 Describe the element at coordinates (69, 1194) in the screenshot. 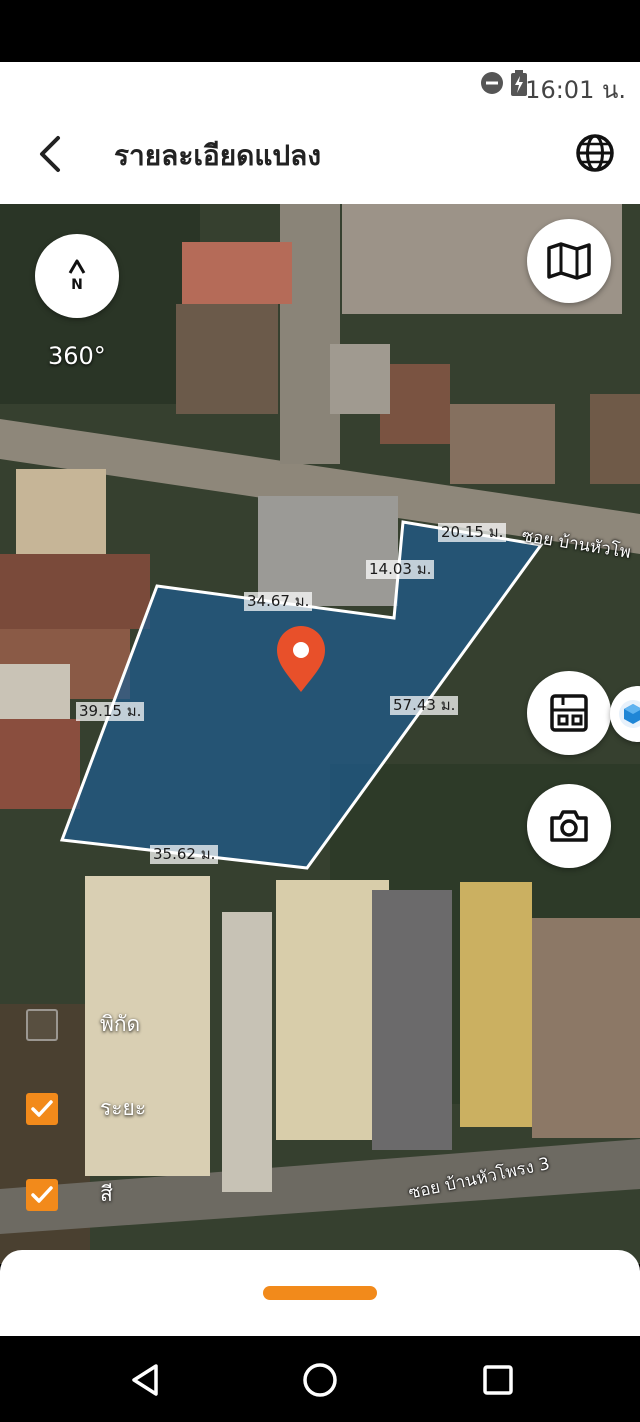

I see `option-color: สี` at that location.